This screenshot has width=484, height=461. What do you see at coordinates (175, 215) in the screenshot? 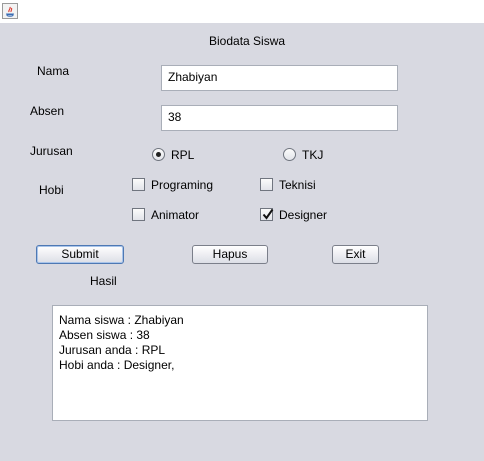
I see `checkbox-animator-label: Animator` at bounding box center [175, 215].